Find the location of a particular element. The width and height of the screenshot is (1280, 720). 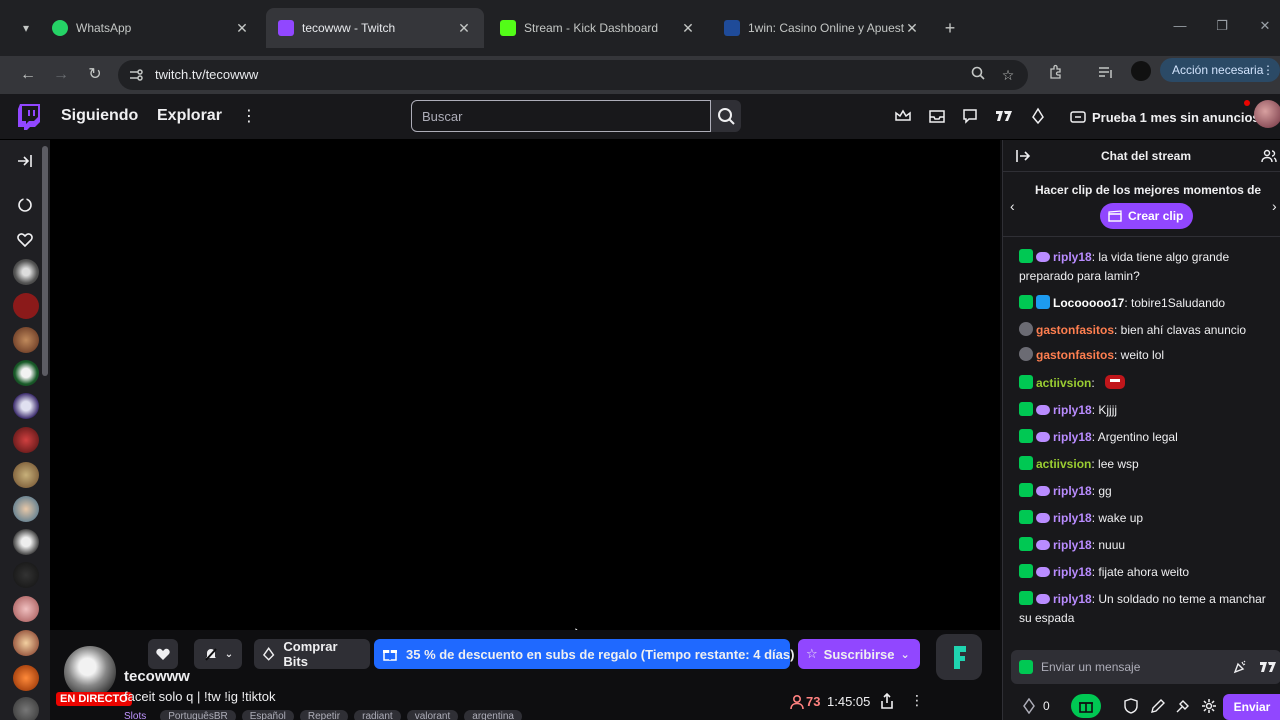

chat-message-input is located at coordinates (1136, 667).